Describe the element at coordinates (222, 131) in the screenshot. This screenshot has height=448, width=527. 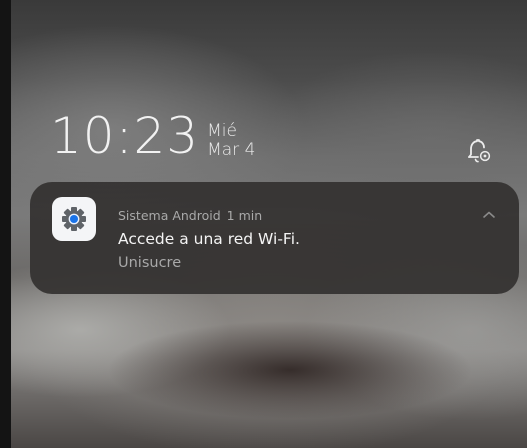
I see `clock-weekday: Mié` at that location.